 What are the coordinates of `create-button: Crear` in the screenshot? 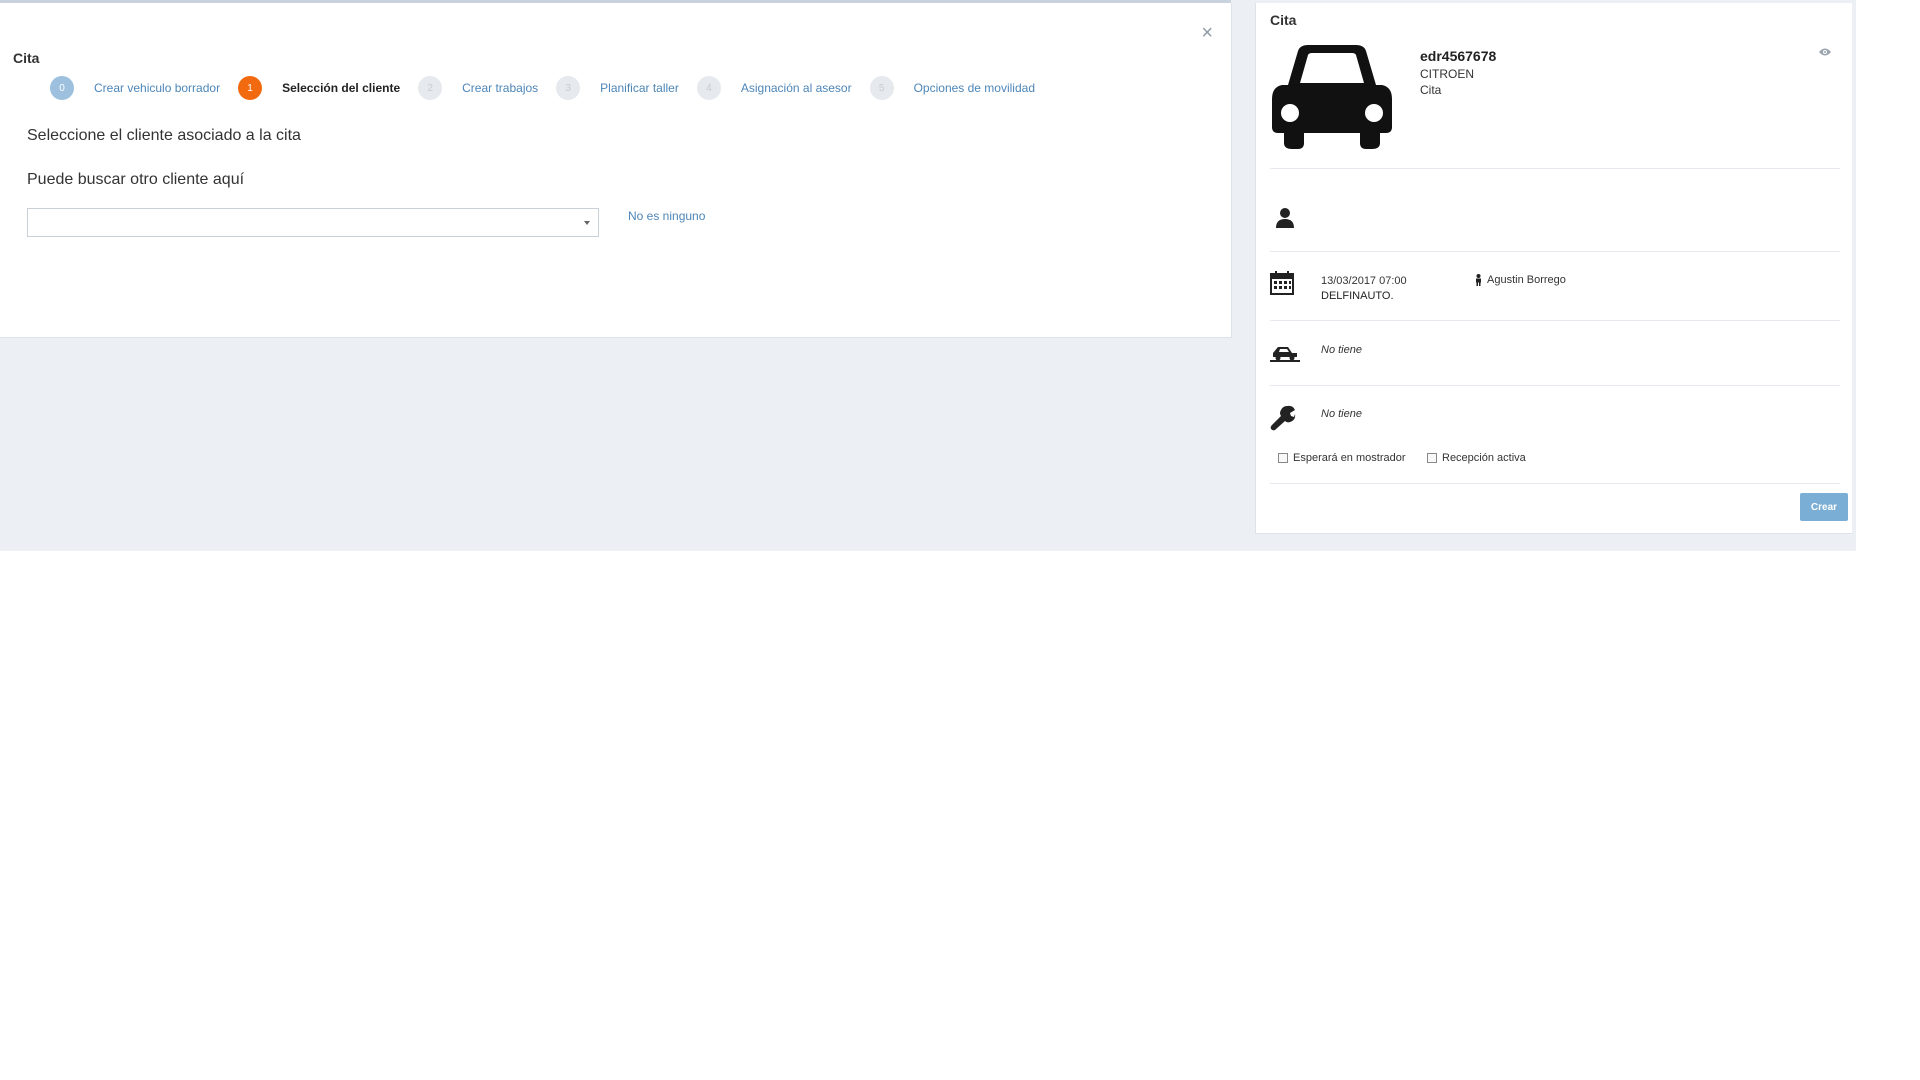 It's located at (1824, 507).